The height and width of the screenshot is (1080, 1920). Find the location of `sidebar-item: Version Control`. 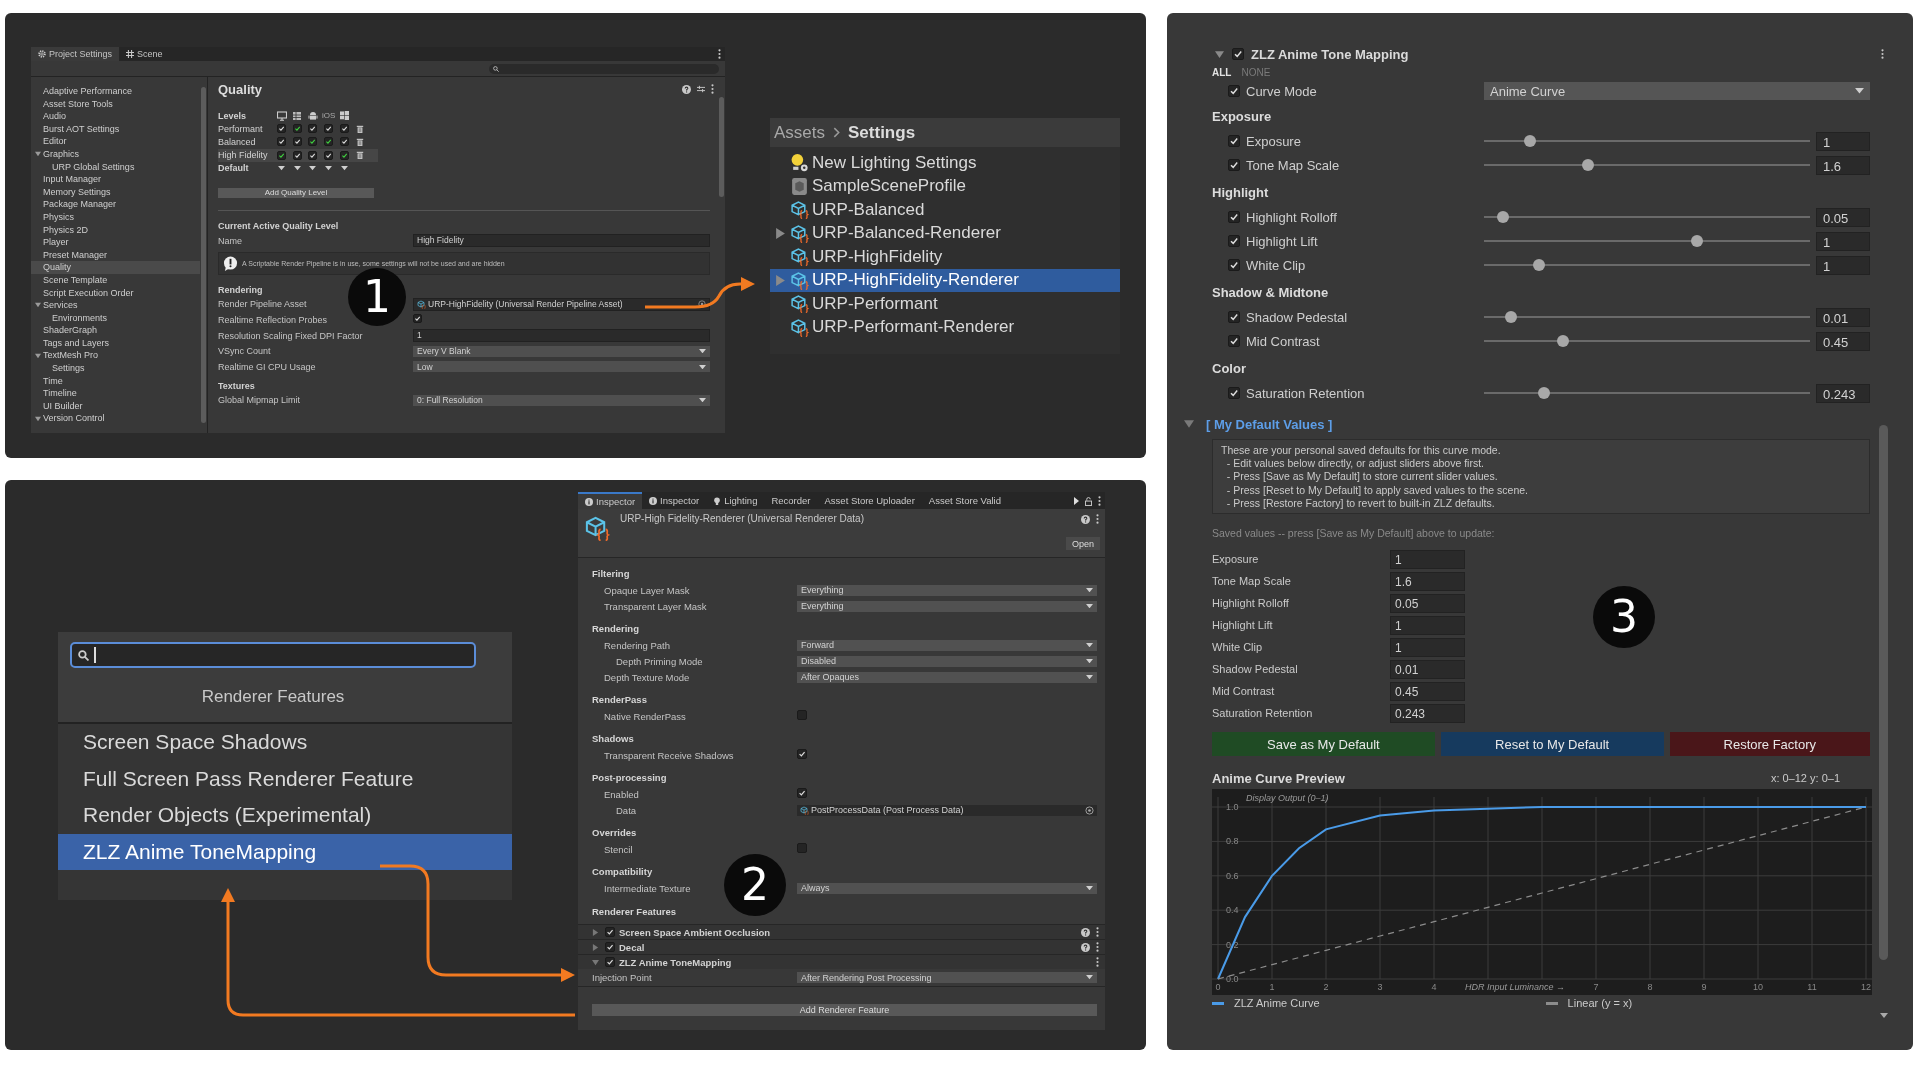

sidebar-item: Version Control is located at coordinates (115, 419).